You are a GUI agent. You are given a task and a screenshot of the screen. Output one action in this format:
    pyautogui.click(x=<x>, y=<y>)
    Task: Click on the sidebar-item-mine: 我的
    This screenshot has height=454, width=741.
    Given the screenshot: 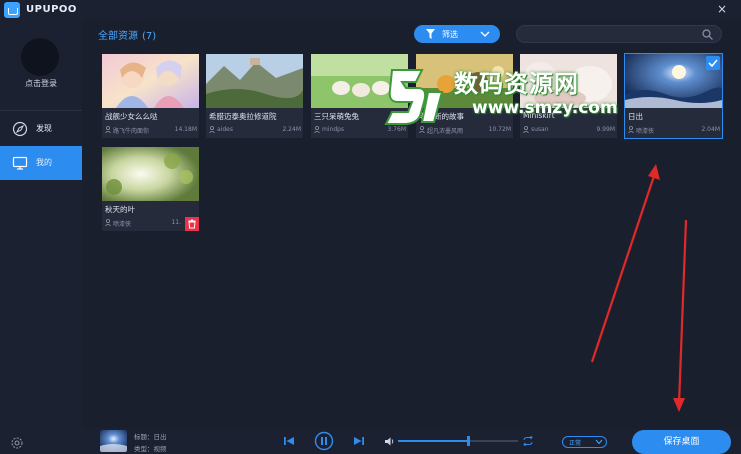 What is the action you would take?
    pyautogui.click(x=41, y=163)
    